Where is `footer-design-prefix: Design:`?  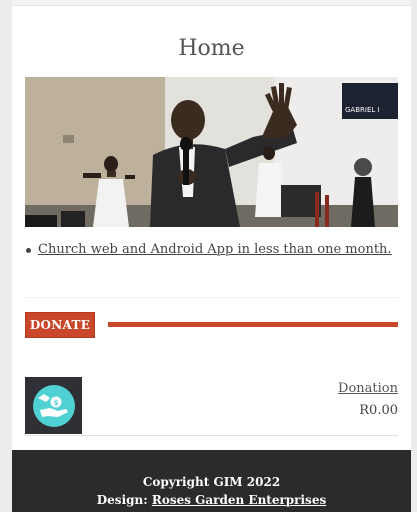
footer-design-prefix: Design: is located at coordinates (124, 500).